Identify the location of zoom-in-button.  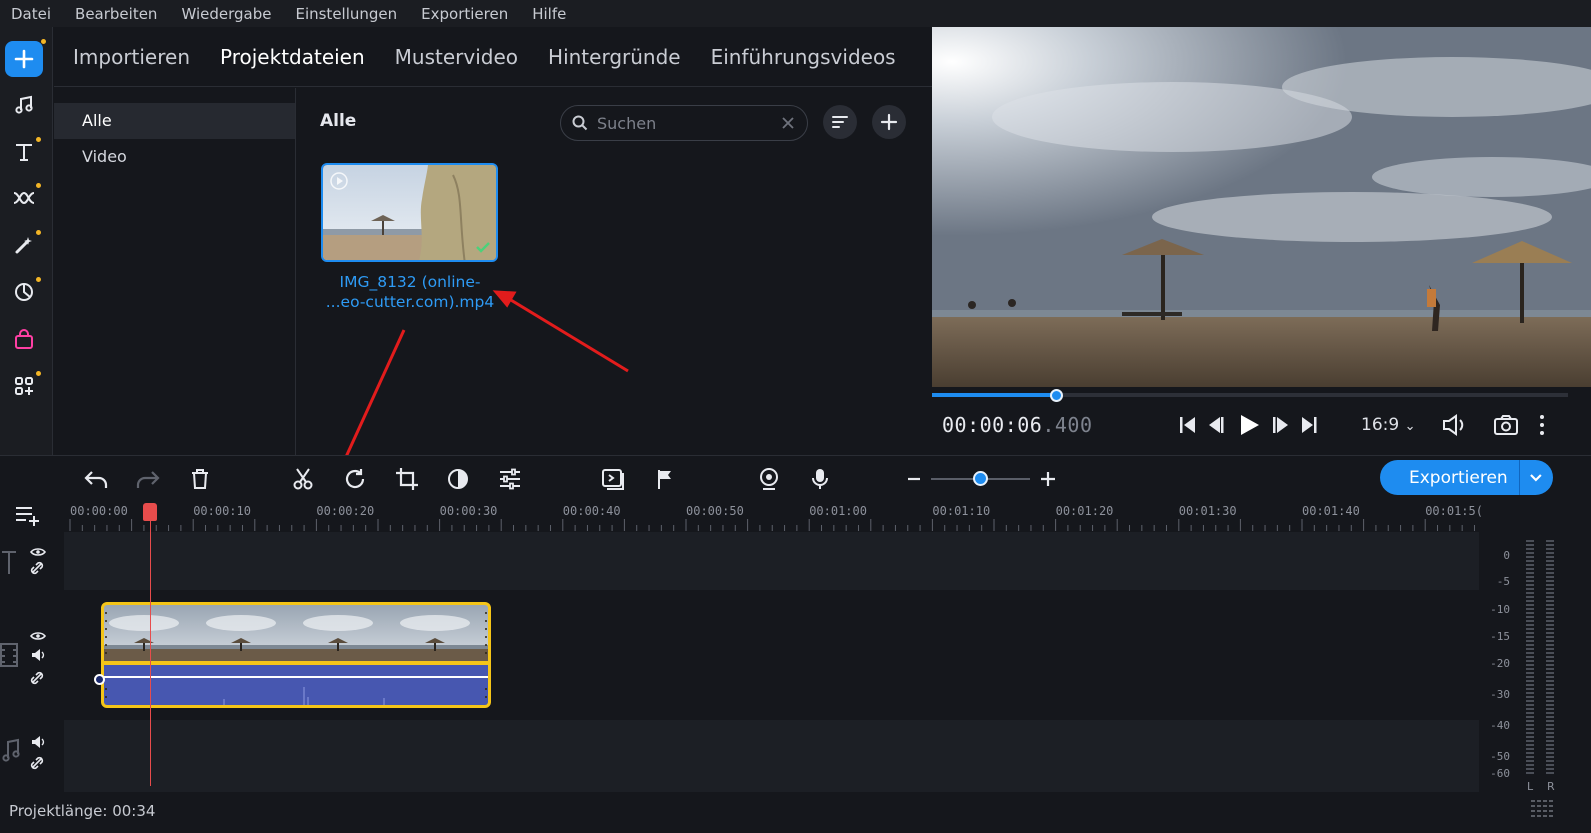
(1048, 479).